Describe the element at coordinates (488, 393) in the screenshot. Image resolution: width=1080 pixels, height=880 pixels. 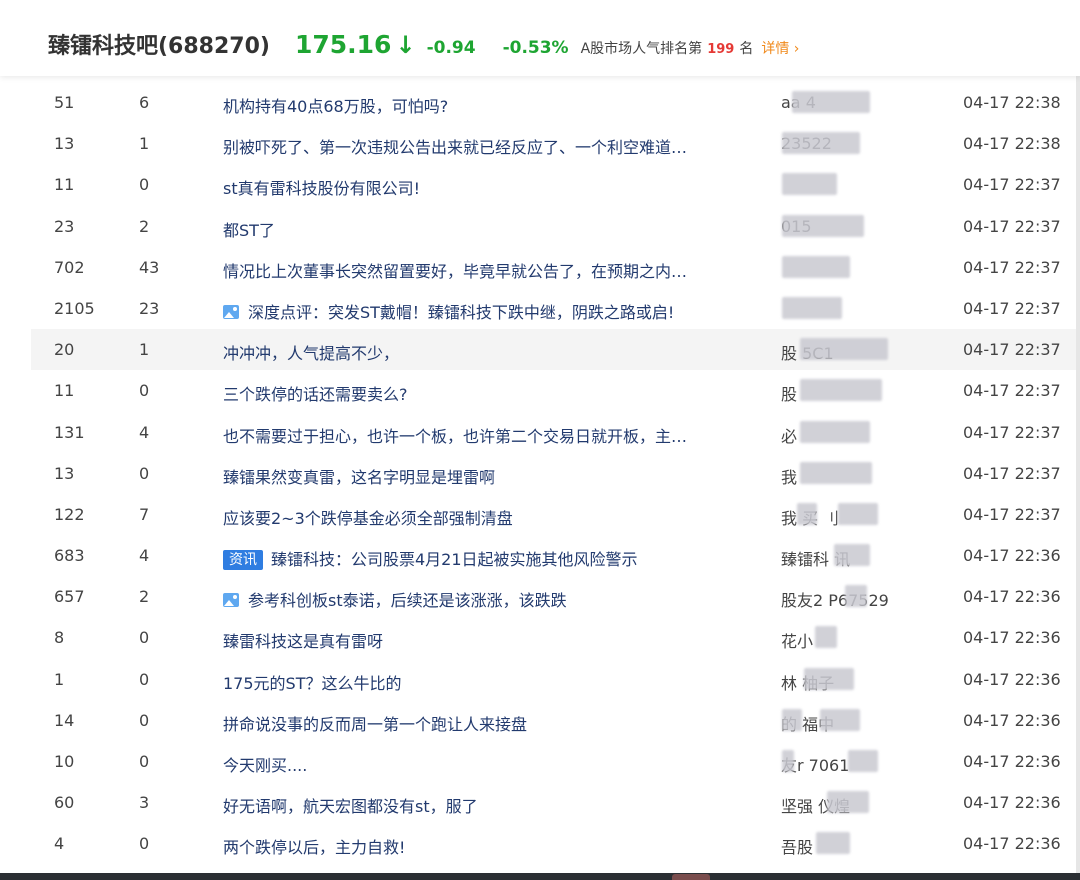
I see `post-title-cell: 三个跌停的话还需要卖么?` at that location.